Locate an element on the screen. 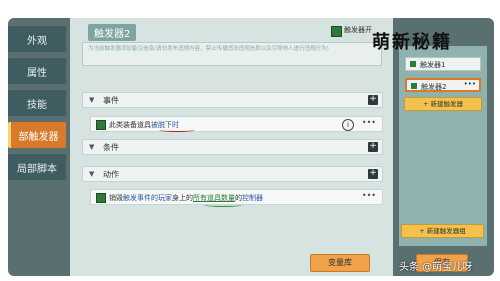 Image resolution: width=500 pixels, height=281 pixels. condition-section-label: 条件 is located at coordinates (111, 147).